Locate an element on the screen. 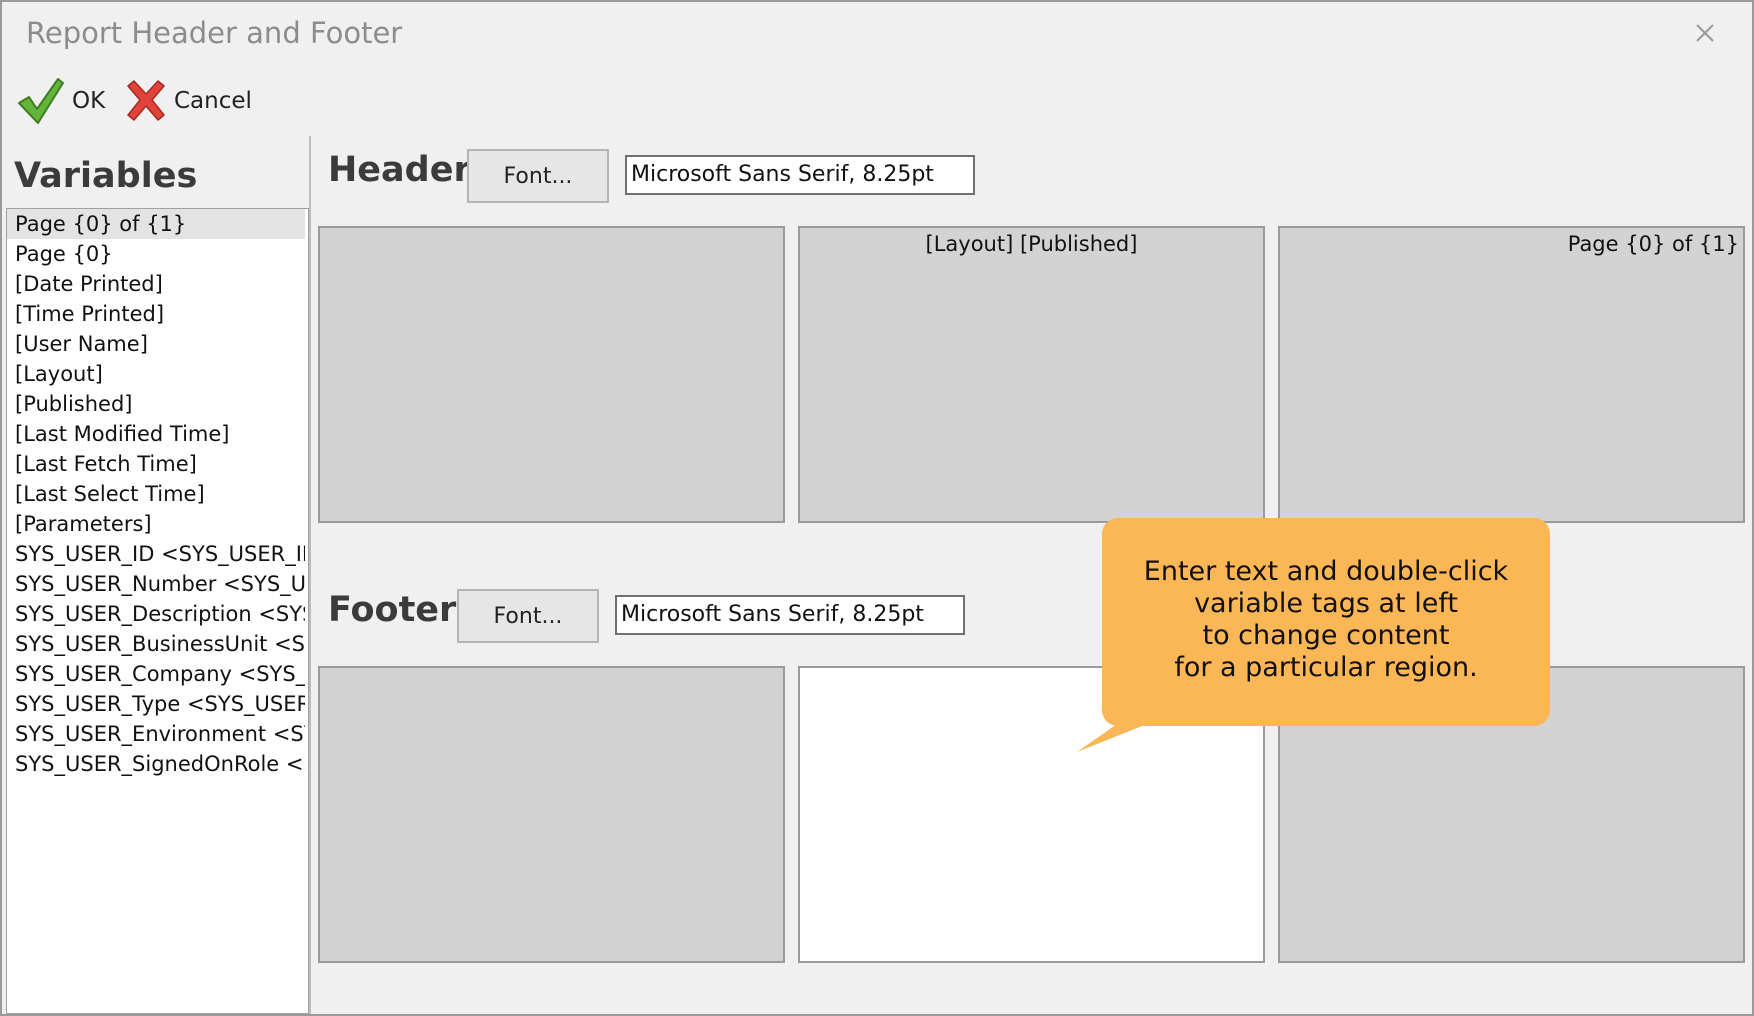  list-item: [Parameters] is located at coordinates (156, 524).